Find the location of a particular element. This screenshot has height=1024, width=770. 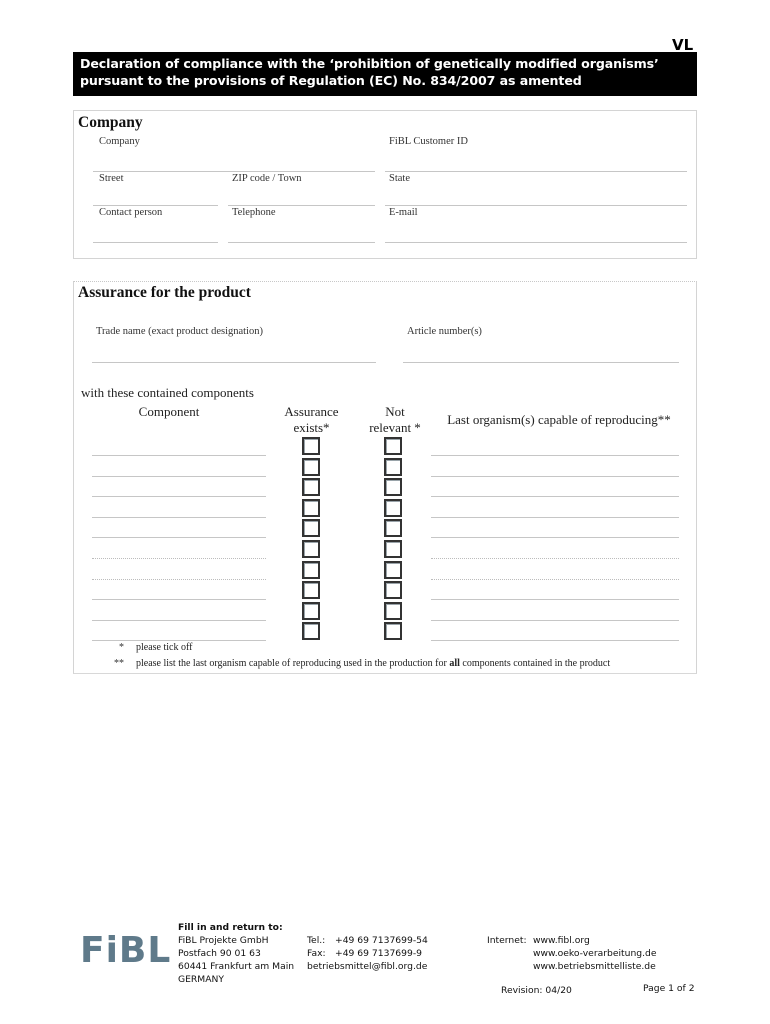

return-address-line-1: FiBL Projekte GmbH is located at coordinates (223, 940).